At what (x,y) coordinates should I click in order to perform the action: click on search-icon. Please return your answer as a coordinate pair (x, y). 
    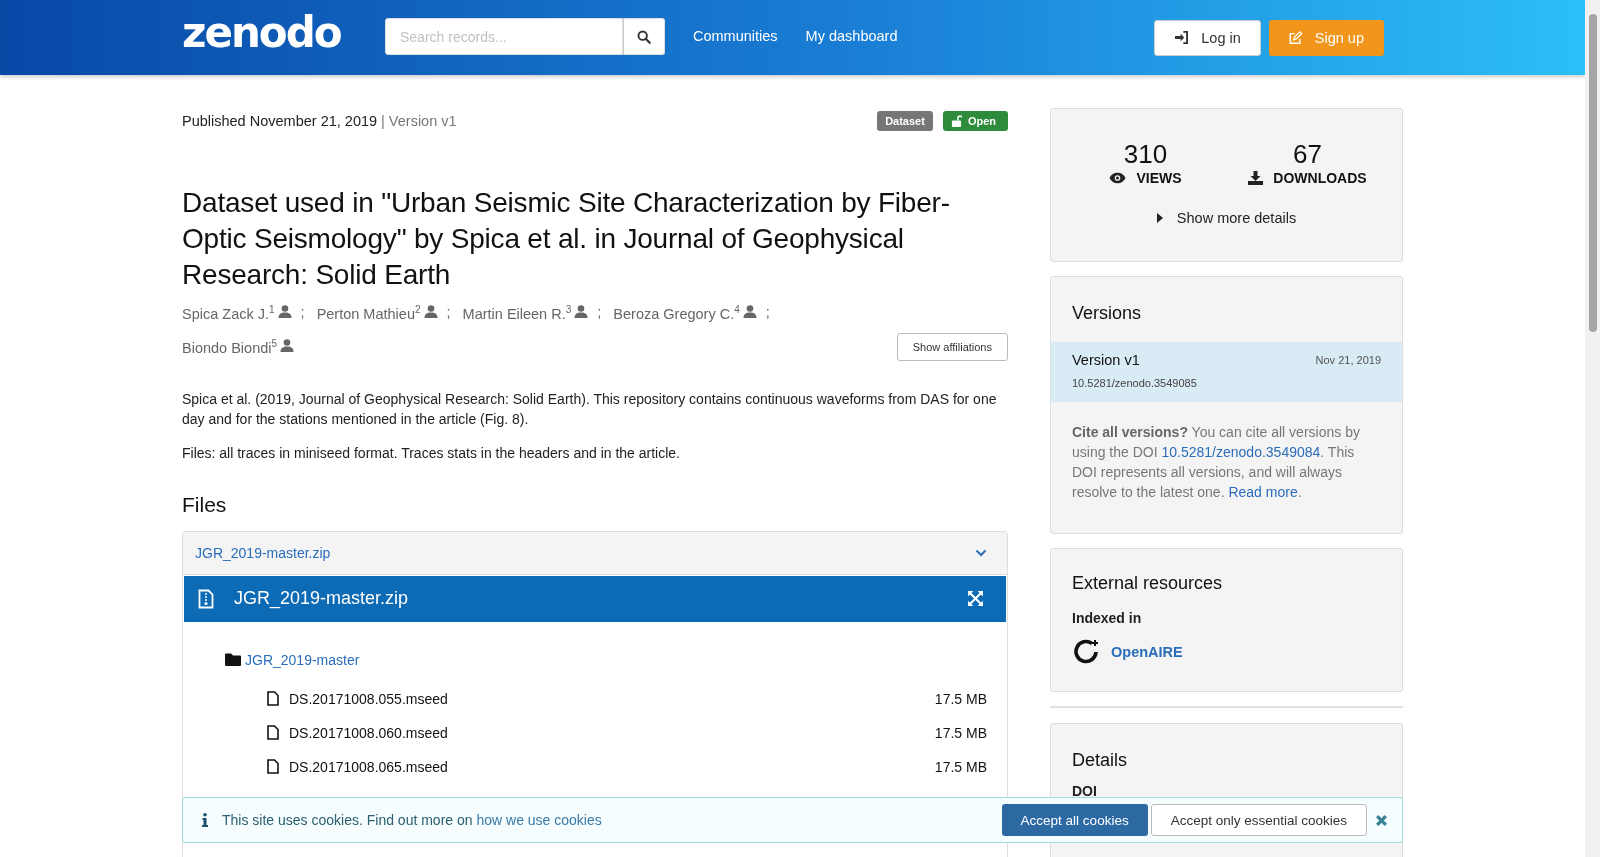
    Looking at the image, I should click on (644, 36).